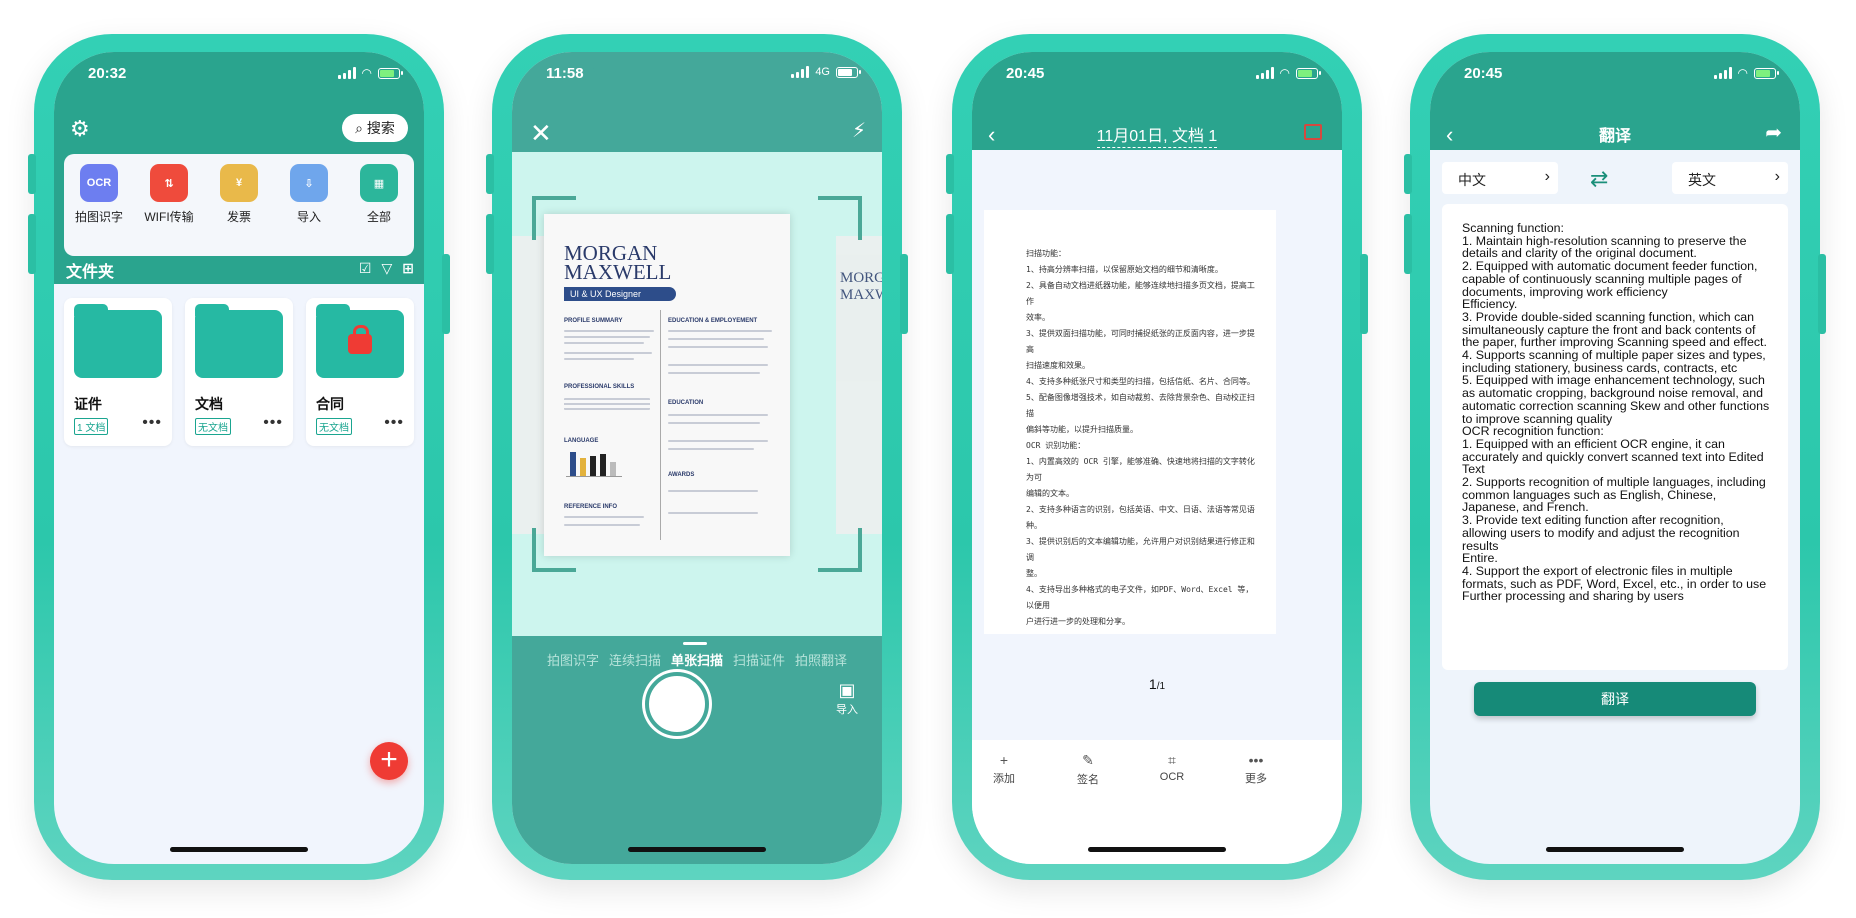 This screenshot has width=1856, height=918. Describe the element at coordinates (861, 295) in the screenshot. I see `side-page-name: MAXW` at that location.